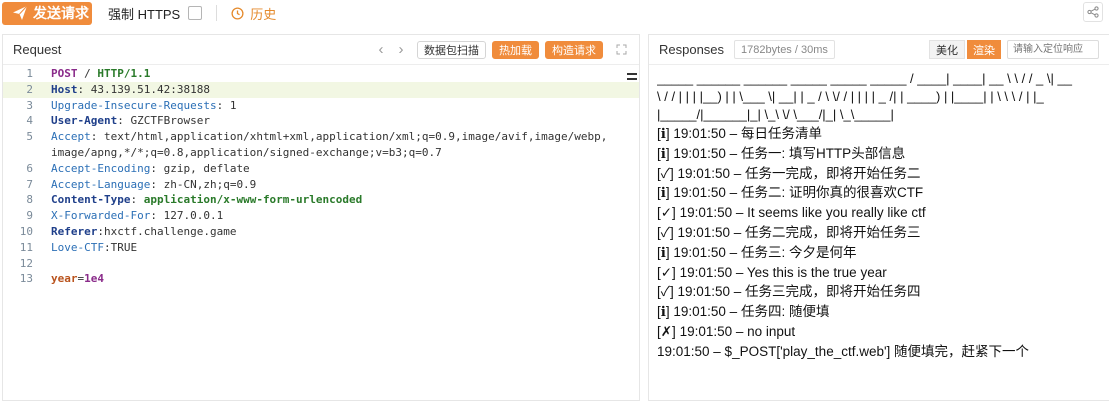  Describe the element at coordinates (29, 168) in the screenshot. I see `line-number: 6` at that location.